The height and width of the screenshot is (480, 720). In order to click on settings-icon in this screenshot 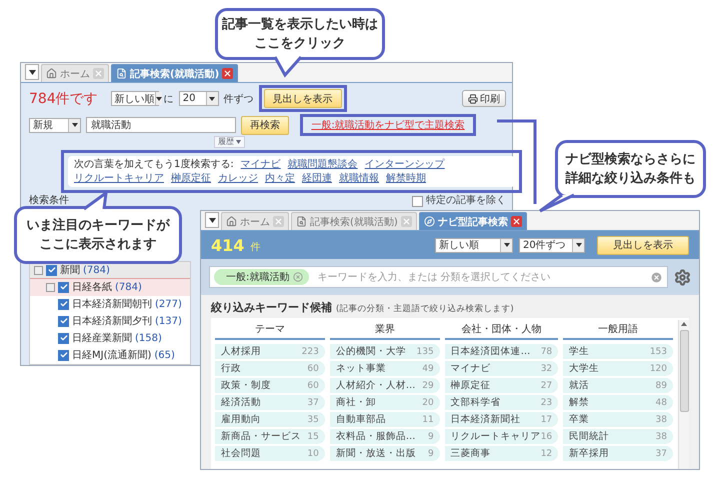, I will do `click(682, 277)`.